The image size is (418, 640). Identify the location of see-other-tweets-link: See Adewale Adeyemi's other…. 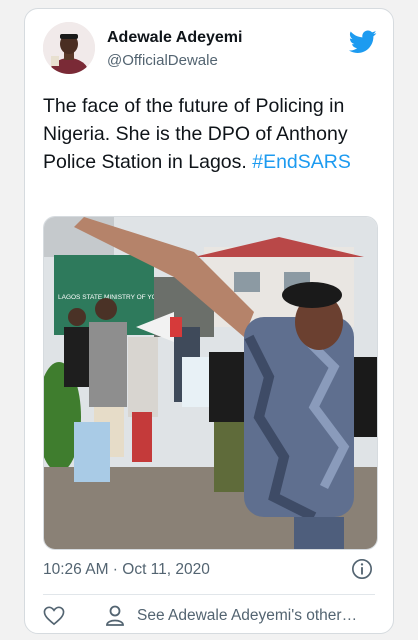
(231, 616).